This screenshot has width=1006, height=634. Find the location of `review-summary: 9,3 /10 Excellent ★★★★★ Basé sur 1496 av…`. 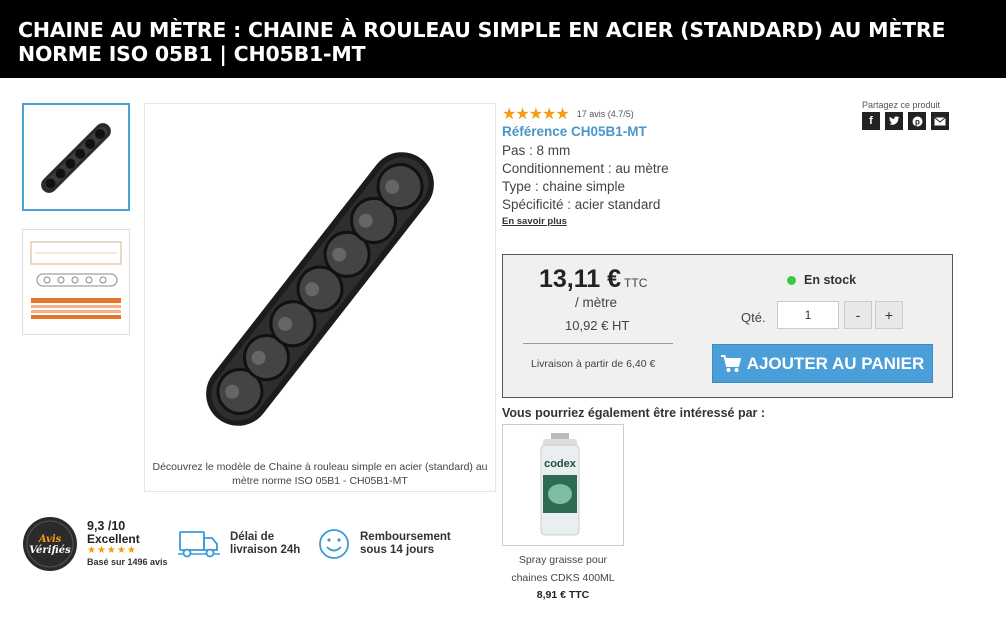

review-summary: 9,3 /10 Excellent ★★★★★ Basé sur 1496 av… is located at coordinates (127, 544).